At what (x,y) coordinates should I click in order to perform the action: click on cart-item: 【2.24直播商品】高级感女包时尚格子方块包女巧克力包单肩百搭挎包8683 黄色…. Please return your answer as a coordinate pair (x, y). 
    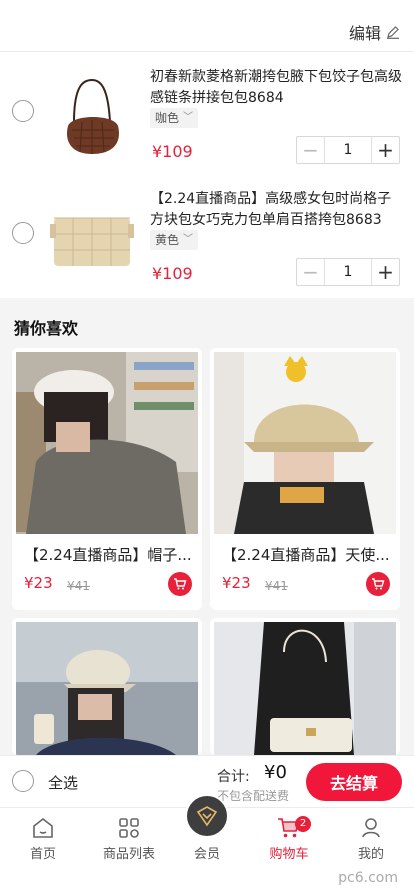
    Looking at the image, I should click on (207, 235).